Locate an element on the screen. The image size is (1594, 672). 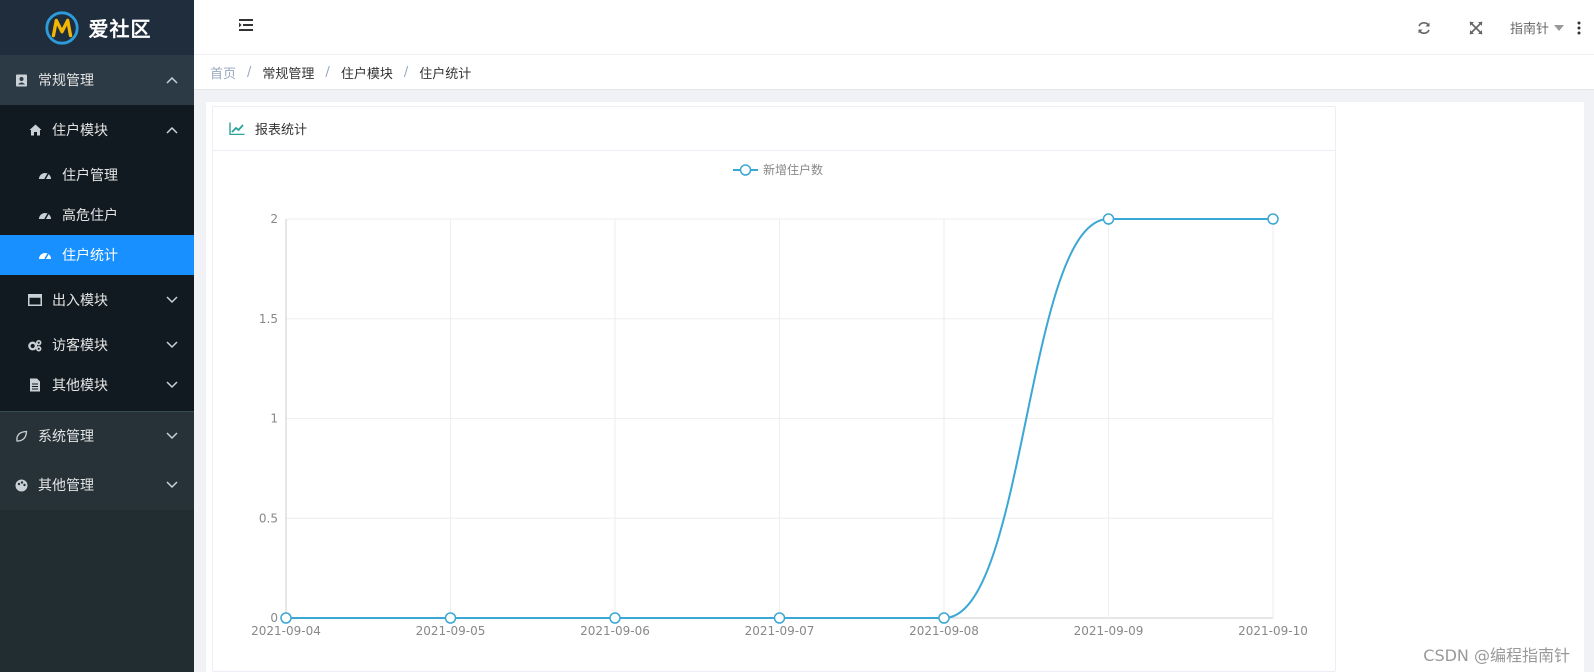
breadcrumb-item: 首页 is located at coordinates (223, 72).